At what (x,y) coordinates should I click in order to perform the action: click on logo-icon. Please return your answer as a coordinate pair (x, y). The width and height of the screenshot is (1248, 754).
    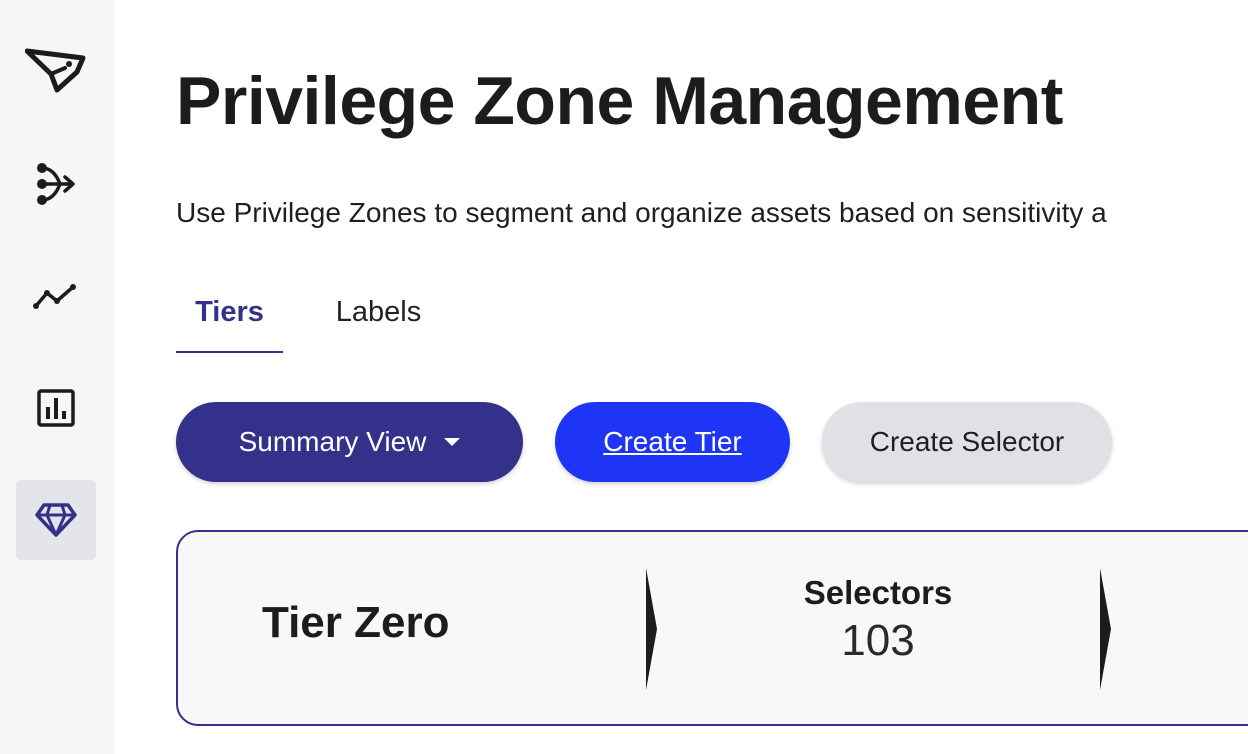
    Looking at the image, I should click on (55, 70).